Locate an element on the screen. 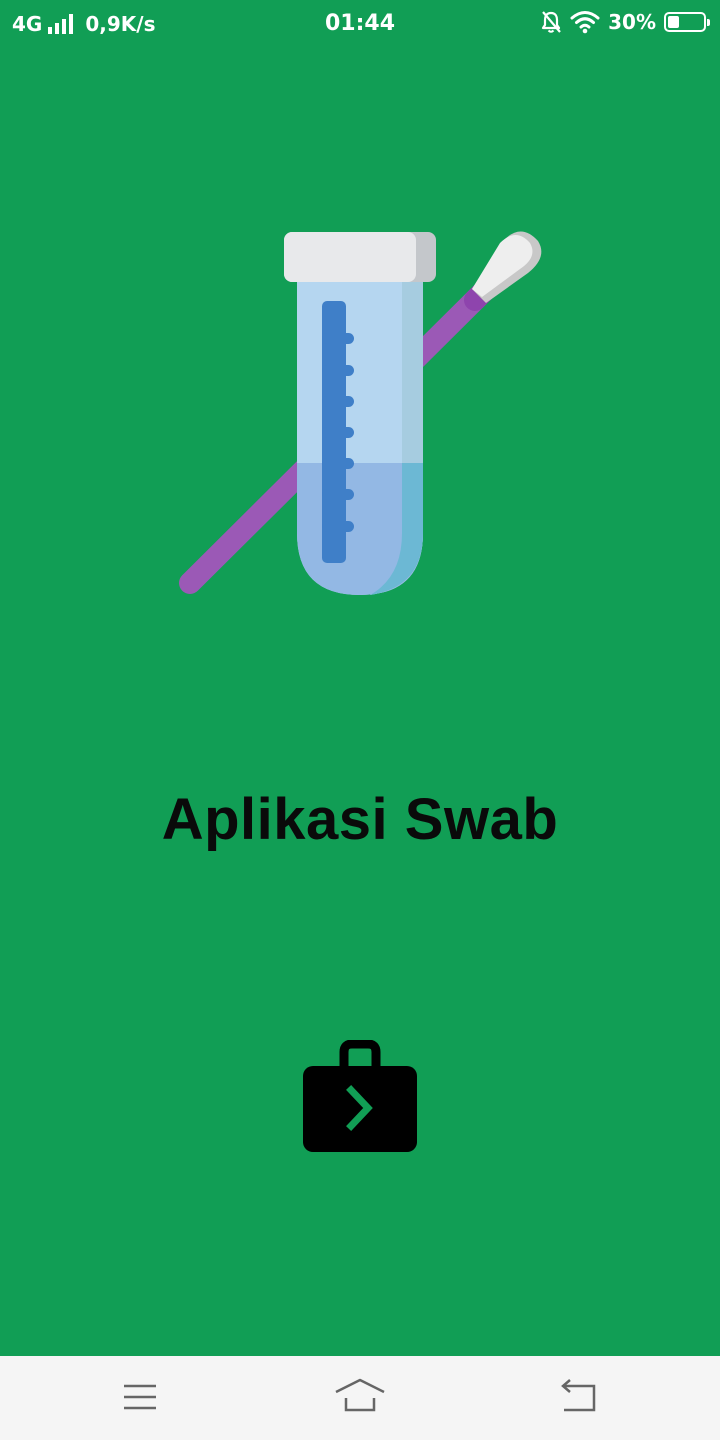  status-bar: 4G 0,9K/s 01:44 30% is located at coordinates (360, 26).